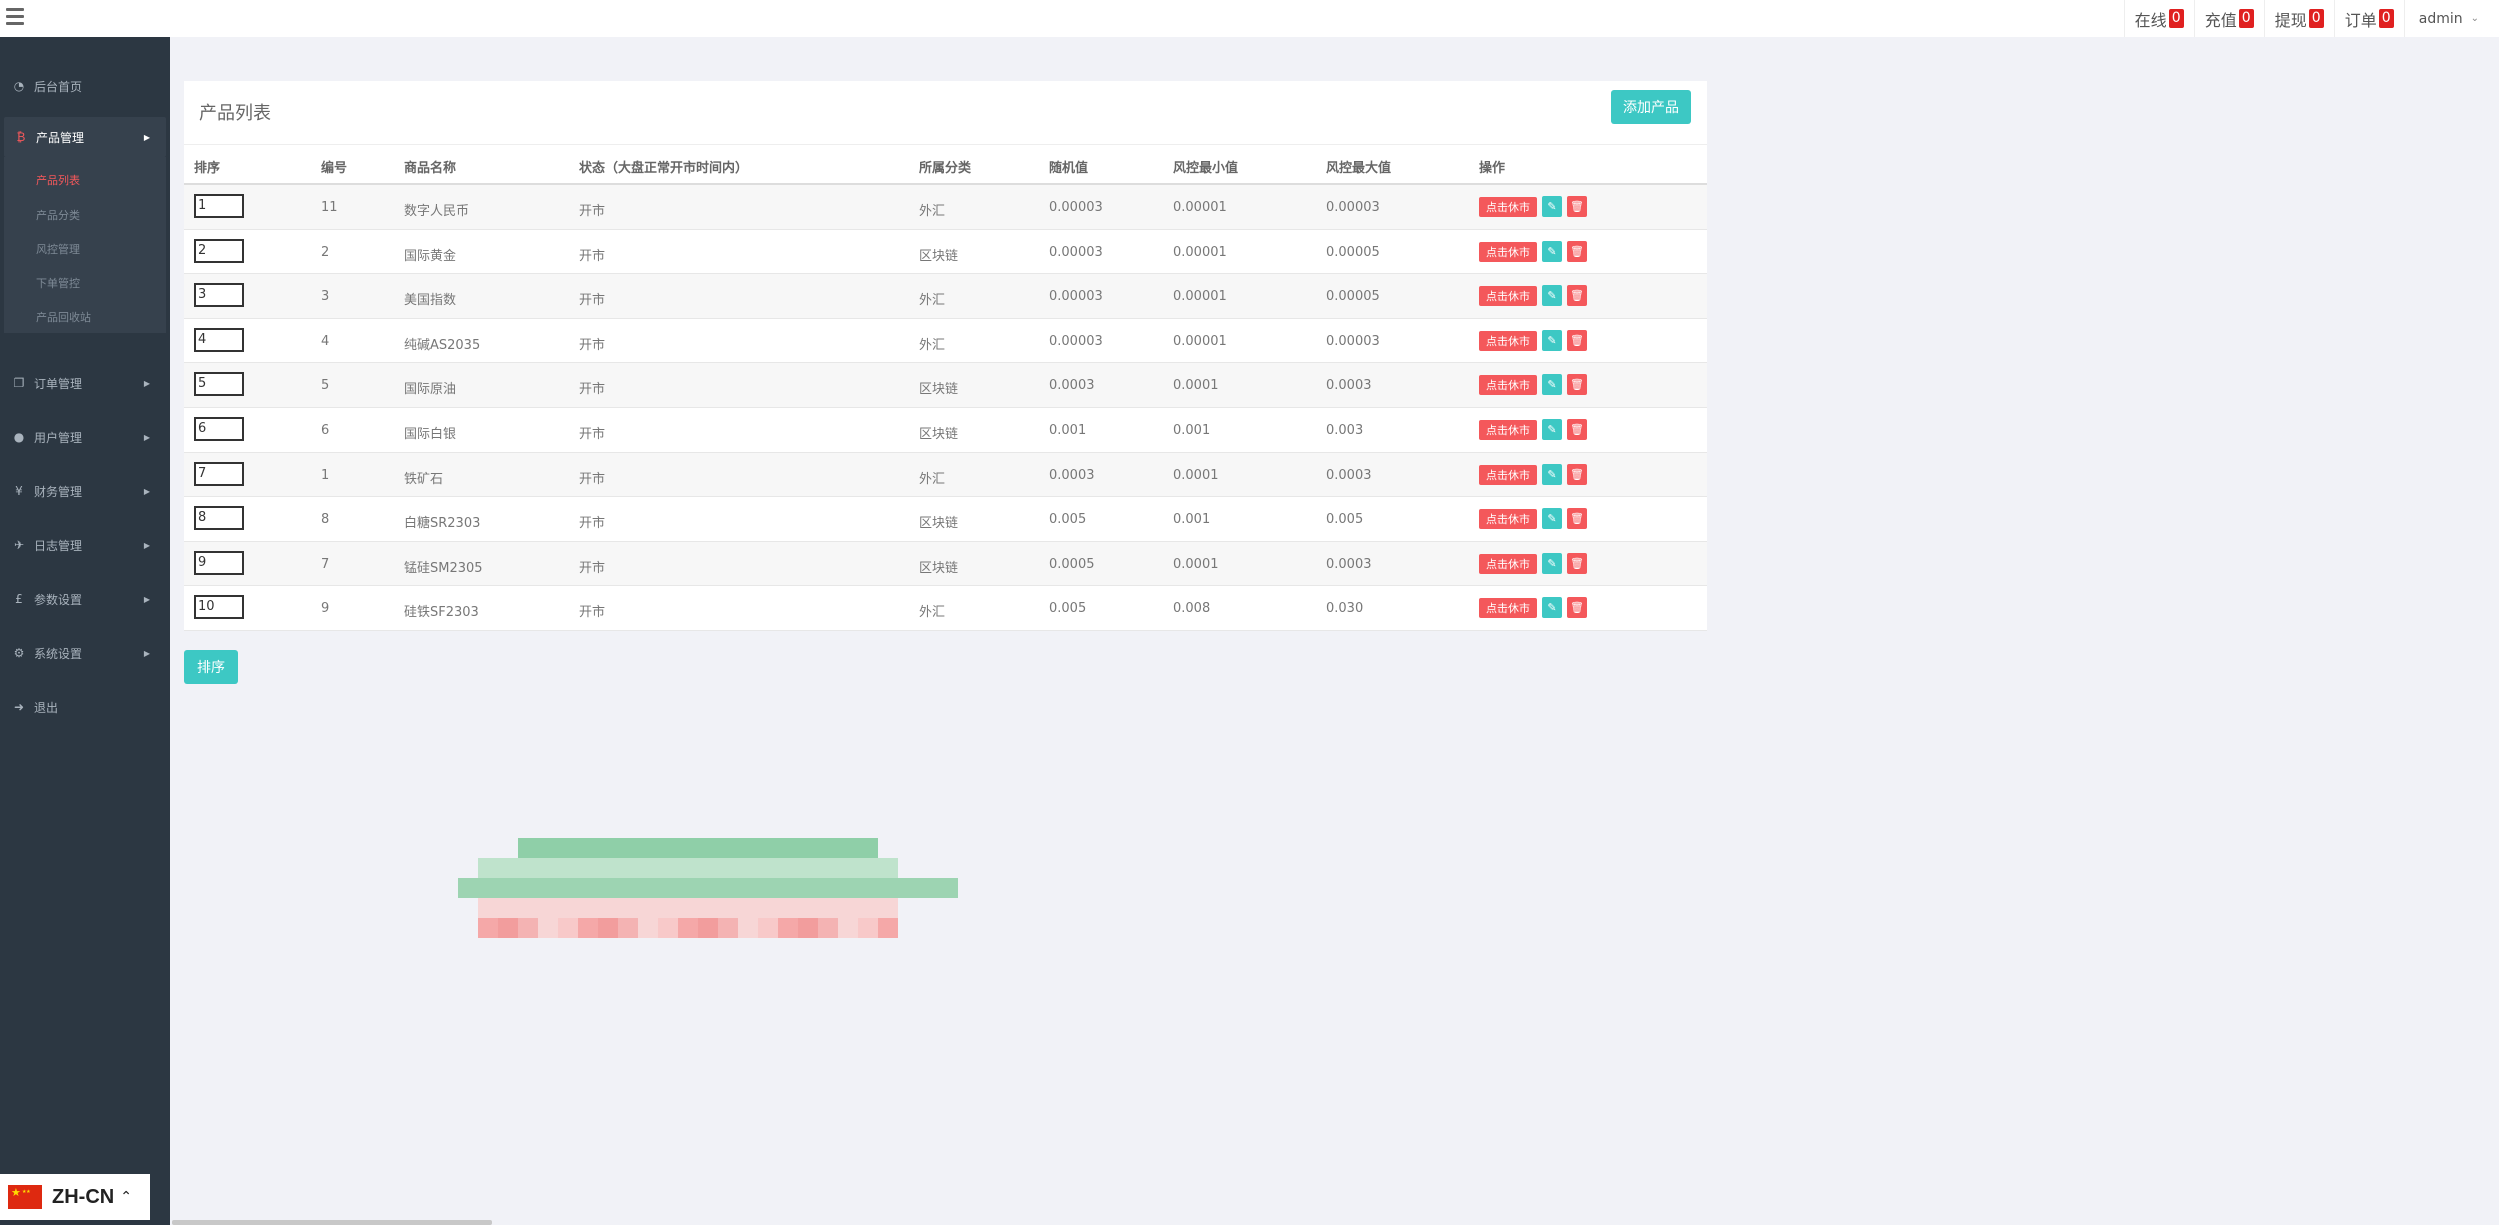 This screenshot has height=1225, width=2499. I want to click on hamburger-menu-icon, so click(17, 16).